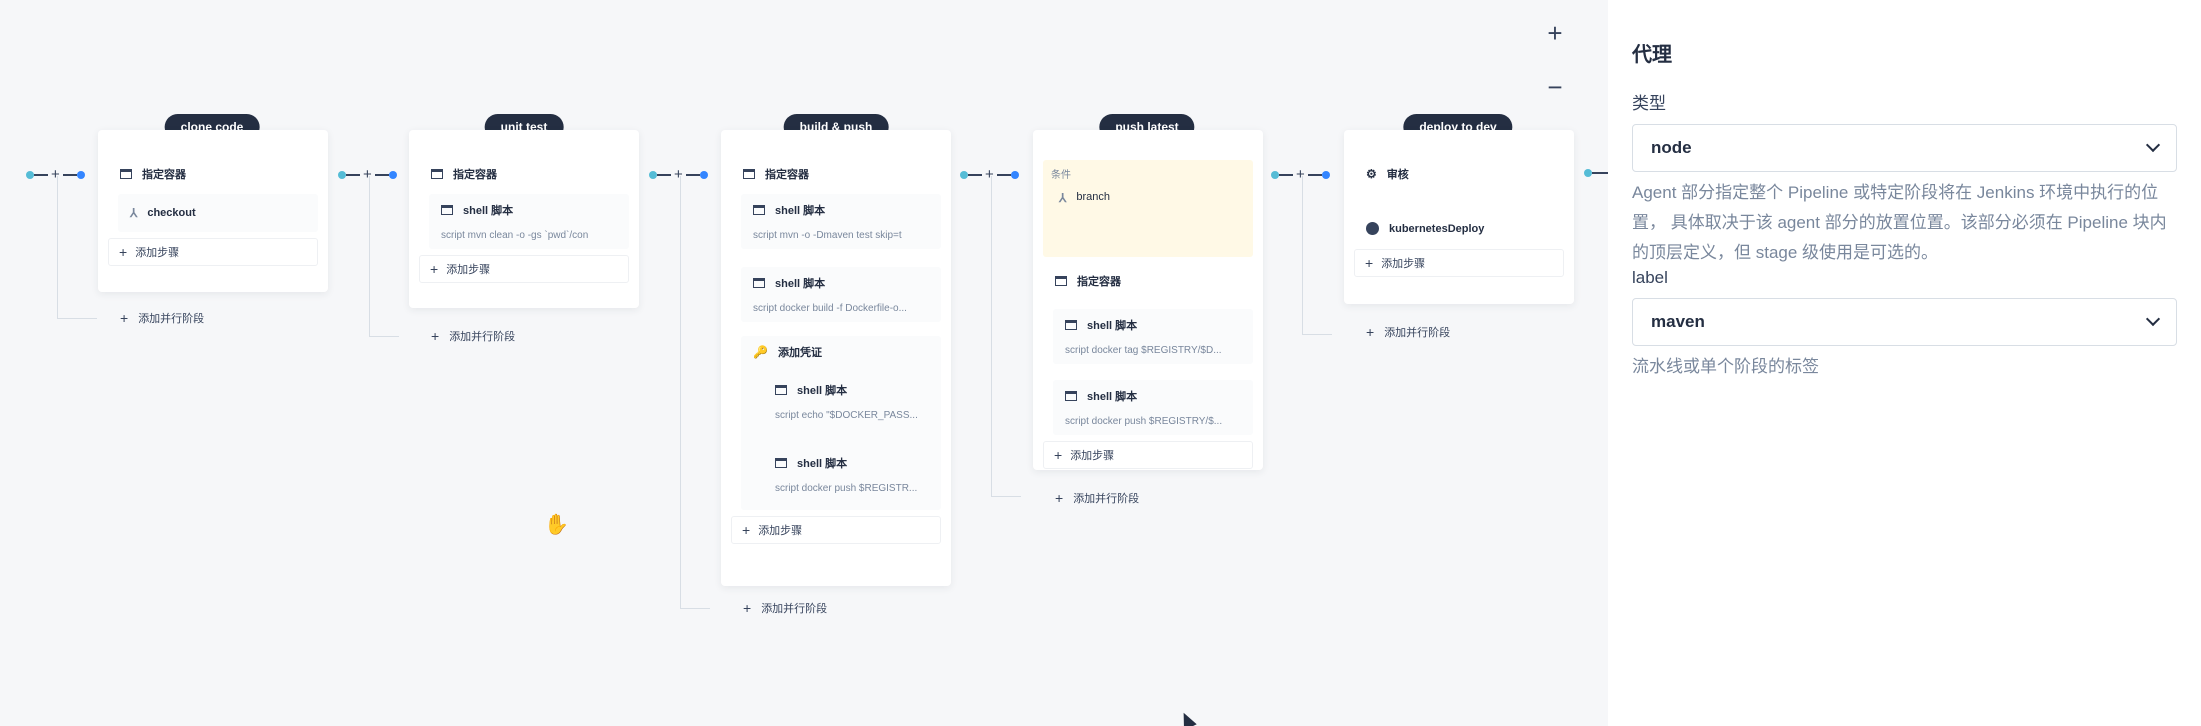  I want to click on chevron-down-icon, so click(2153, 145).